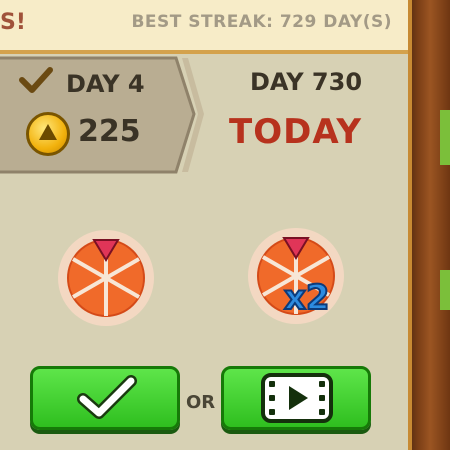 The image size is (450, 450). Describe the element at coordinates (261, 22) in the screenshot. I see `best-streak-label: BEST STREAK: 729 DAY(S)` at that location.